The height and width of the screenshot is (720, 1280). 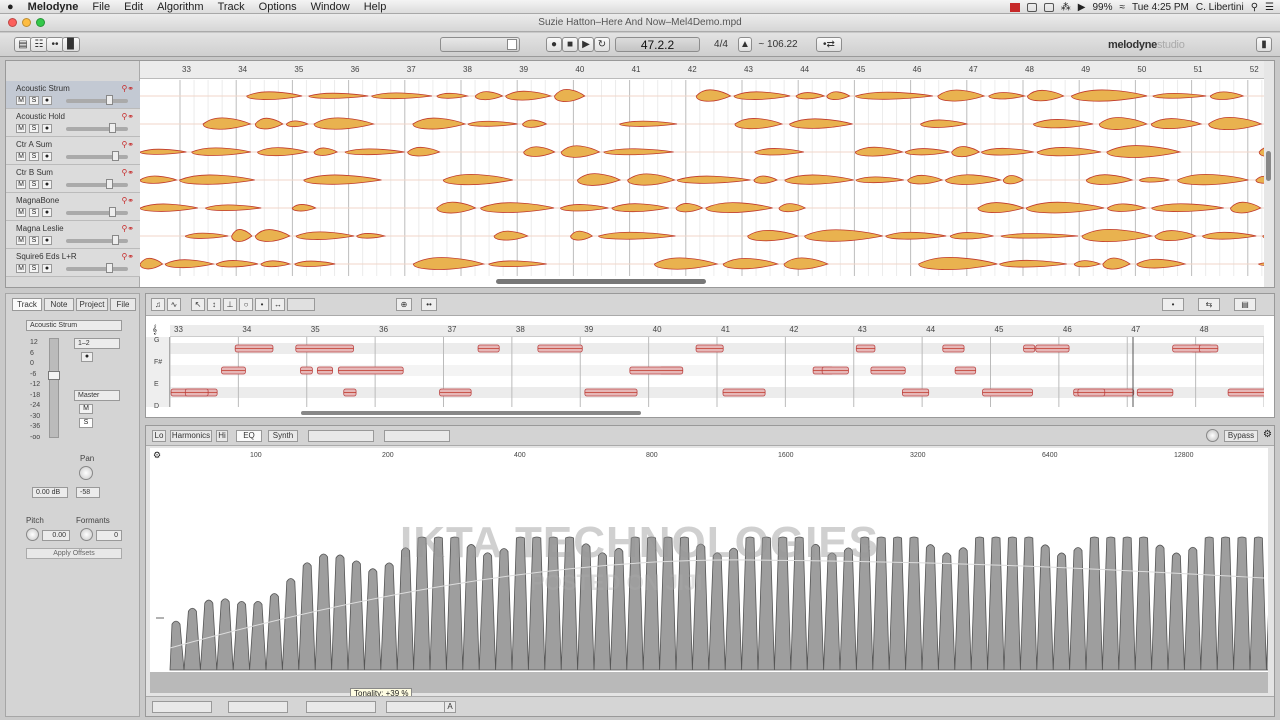 I want to click on track-row: Ctr A Sum M S ● ⚲⚭, so click(x=73, y=151).